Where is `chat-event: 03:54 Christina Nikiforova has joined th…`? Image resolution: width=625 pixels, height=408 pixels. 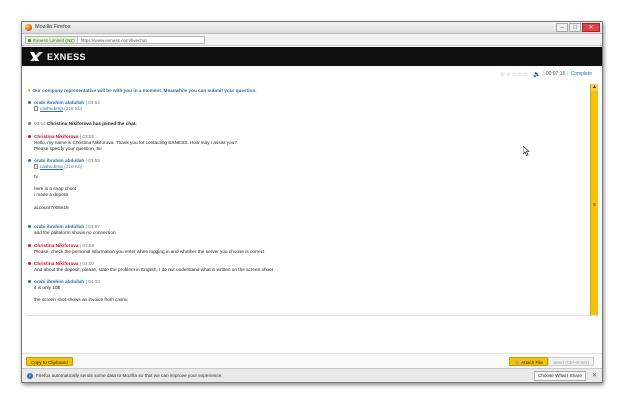 chat-event: 03:54 Christina Nikiforova has joined th… is located at coordinates (82, 124).